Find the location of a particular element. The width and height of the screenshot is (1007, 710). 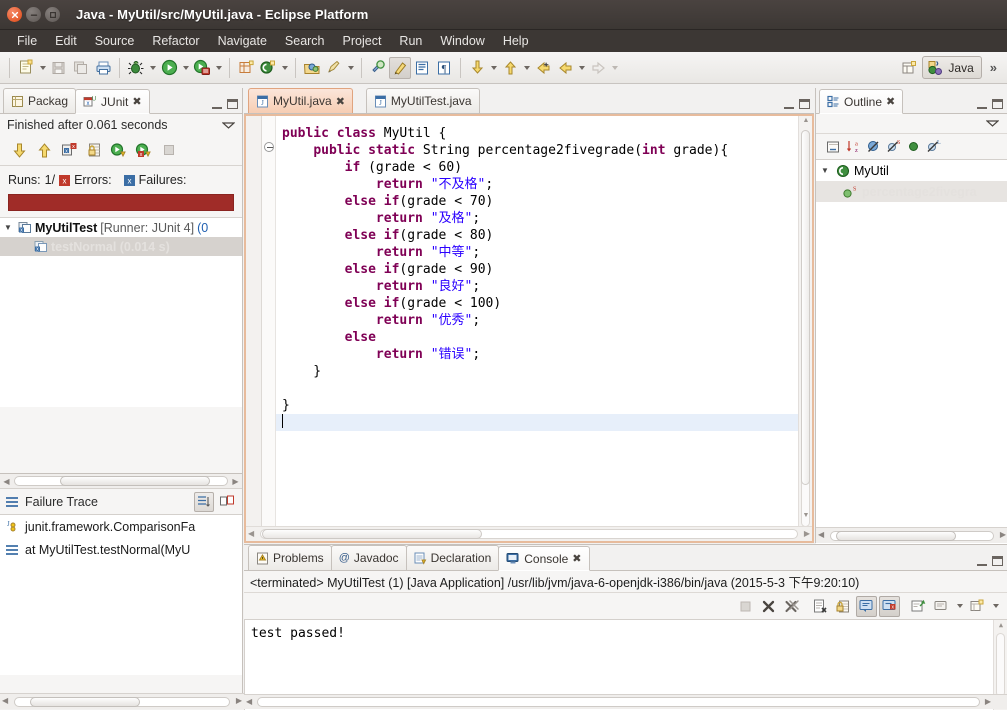

bottom-scroll-left-arrow-icon: ◀ is located at coordinates (5, 700).